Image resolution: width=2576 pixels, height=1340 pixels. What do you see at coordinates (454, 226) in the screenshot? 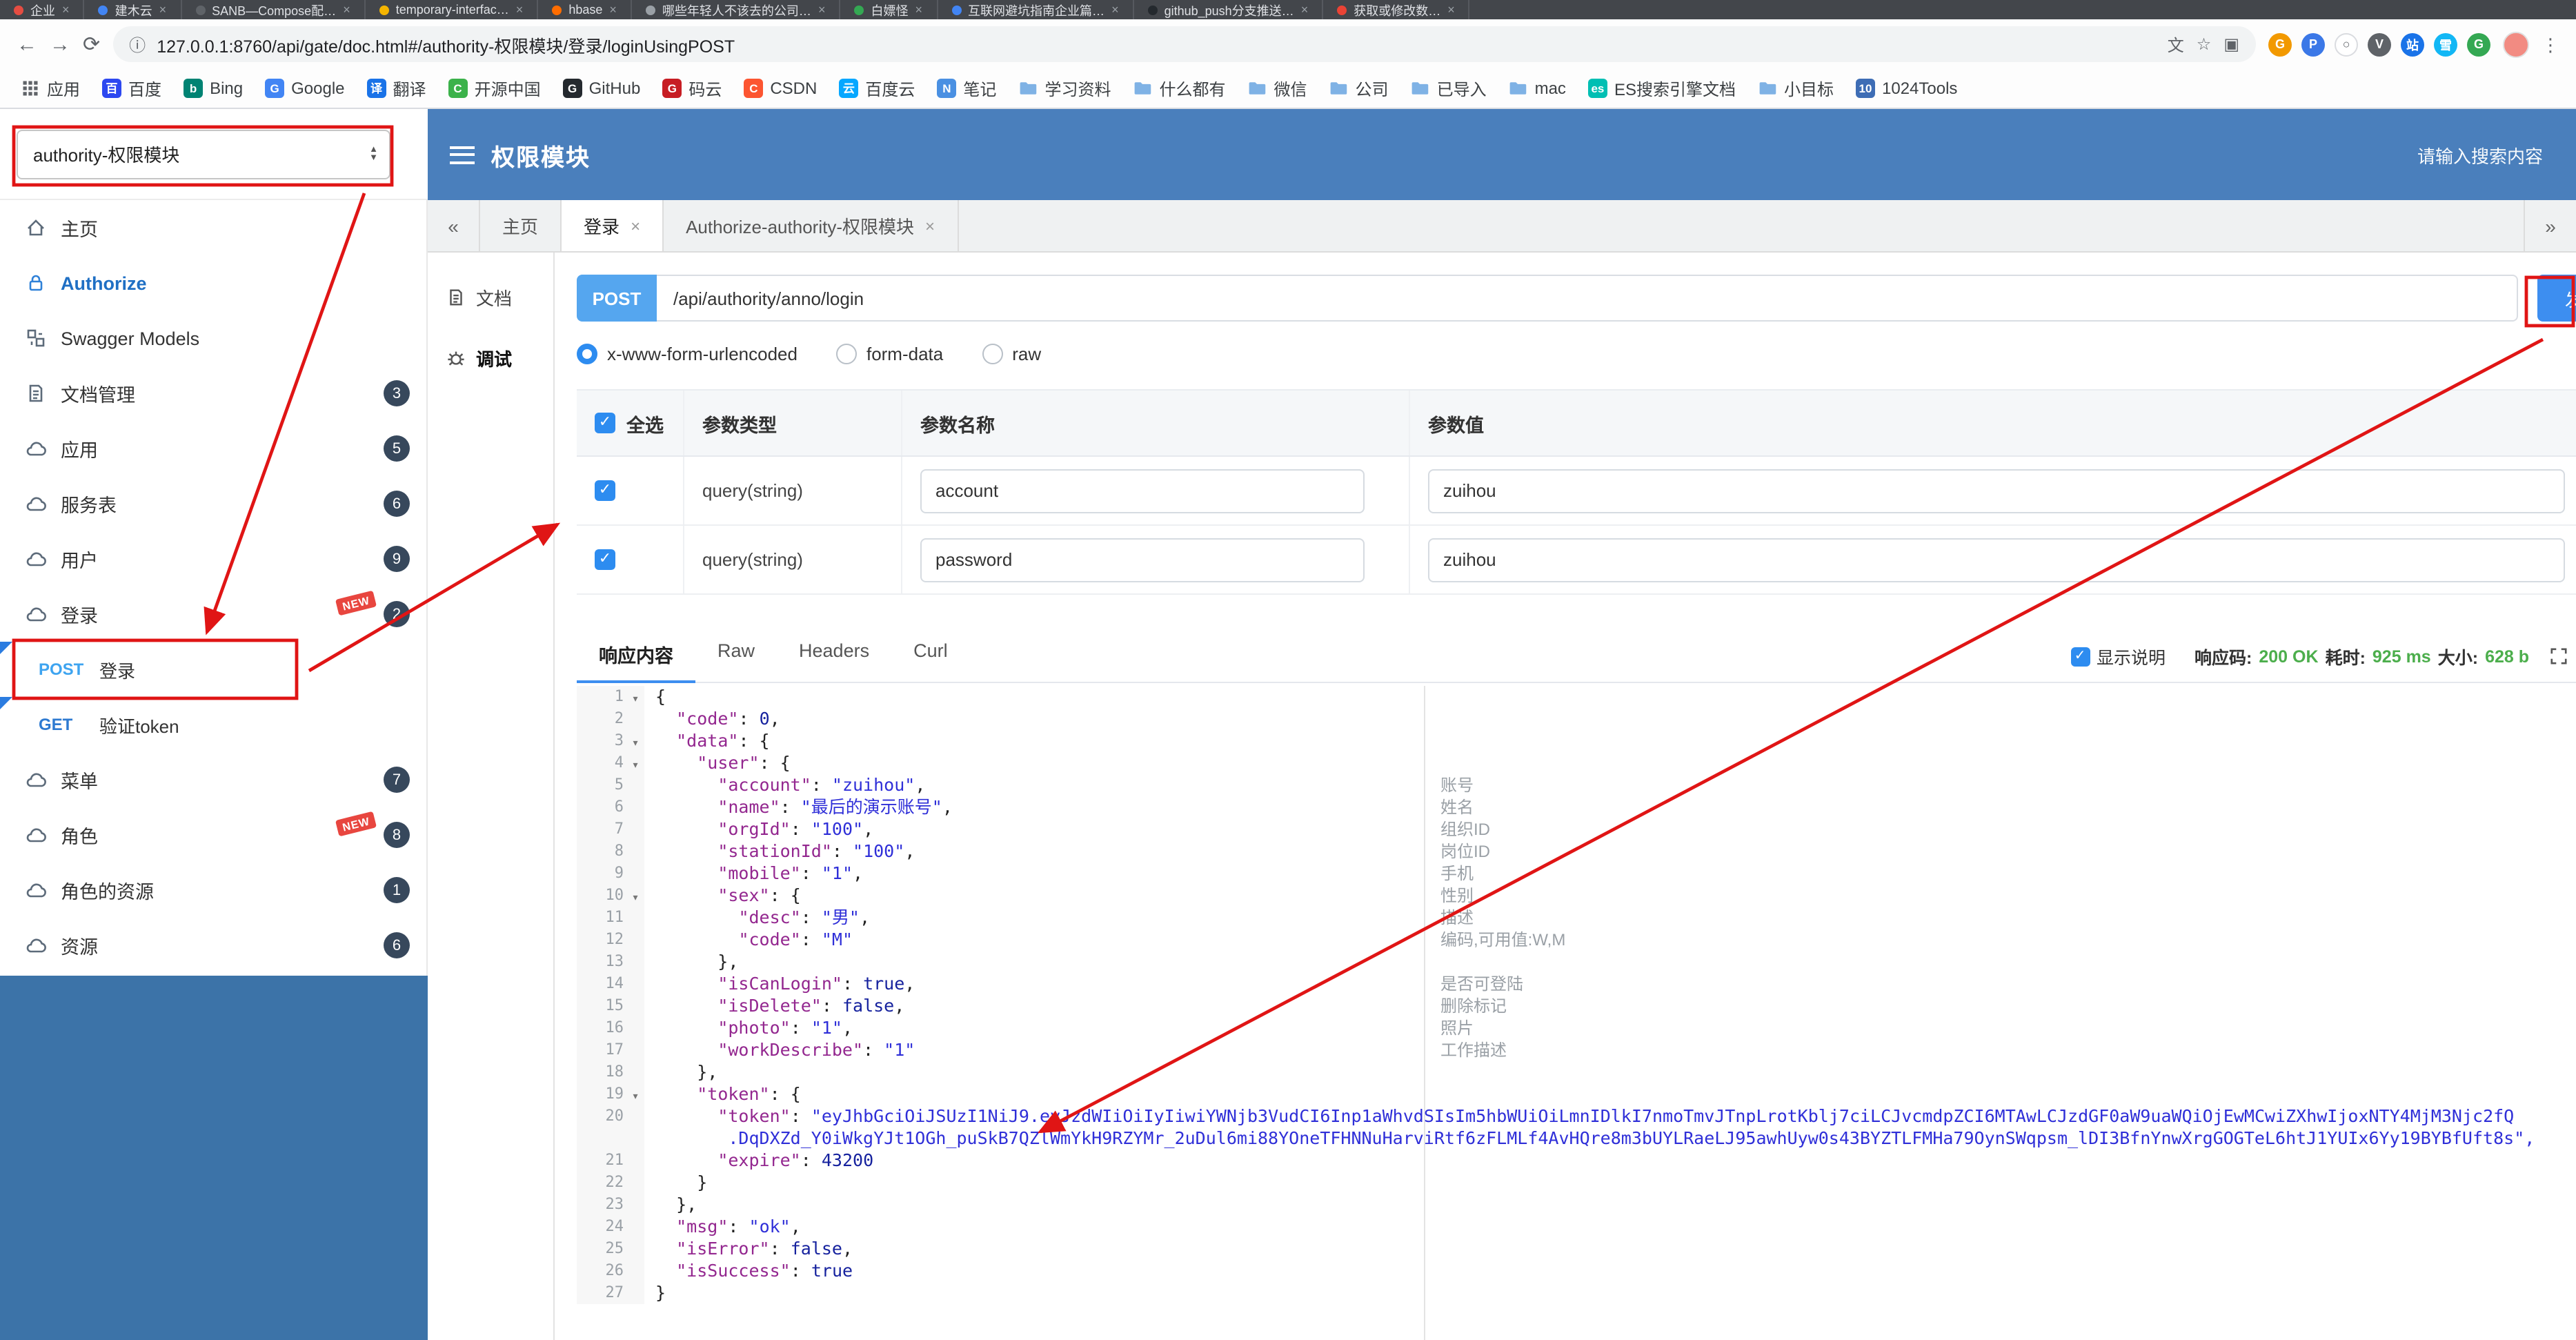
I see `tabs-scroll-left: «` at bounding box center [454, 226].